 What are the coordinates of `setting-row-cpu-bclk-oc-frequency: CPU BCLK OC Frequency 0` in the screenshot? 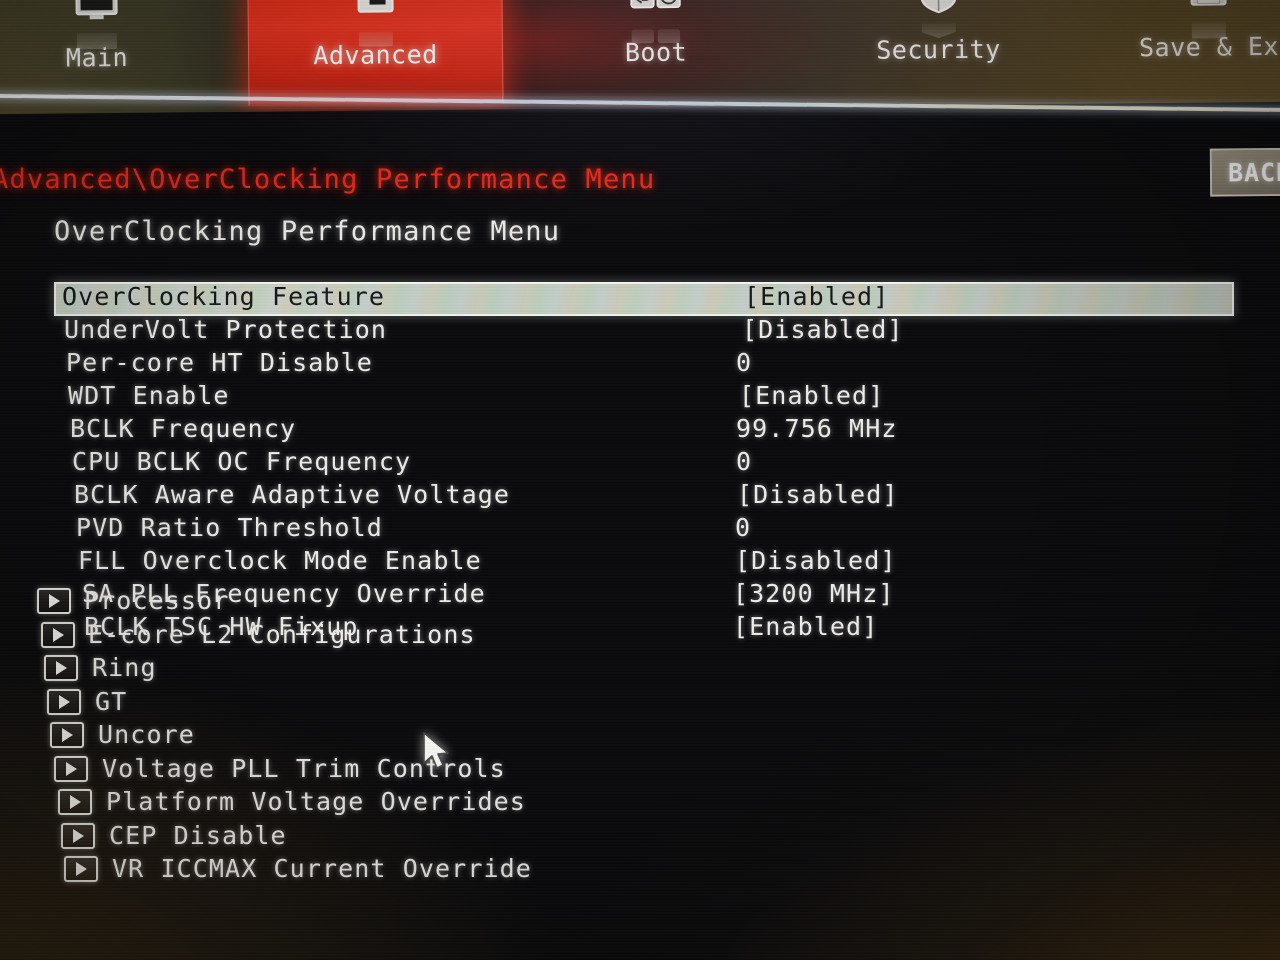 It's located at (640, 463).